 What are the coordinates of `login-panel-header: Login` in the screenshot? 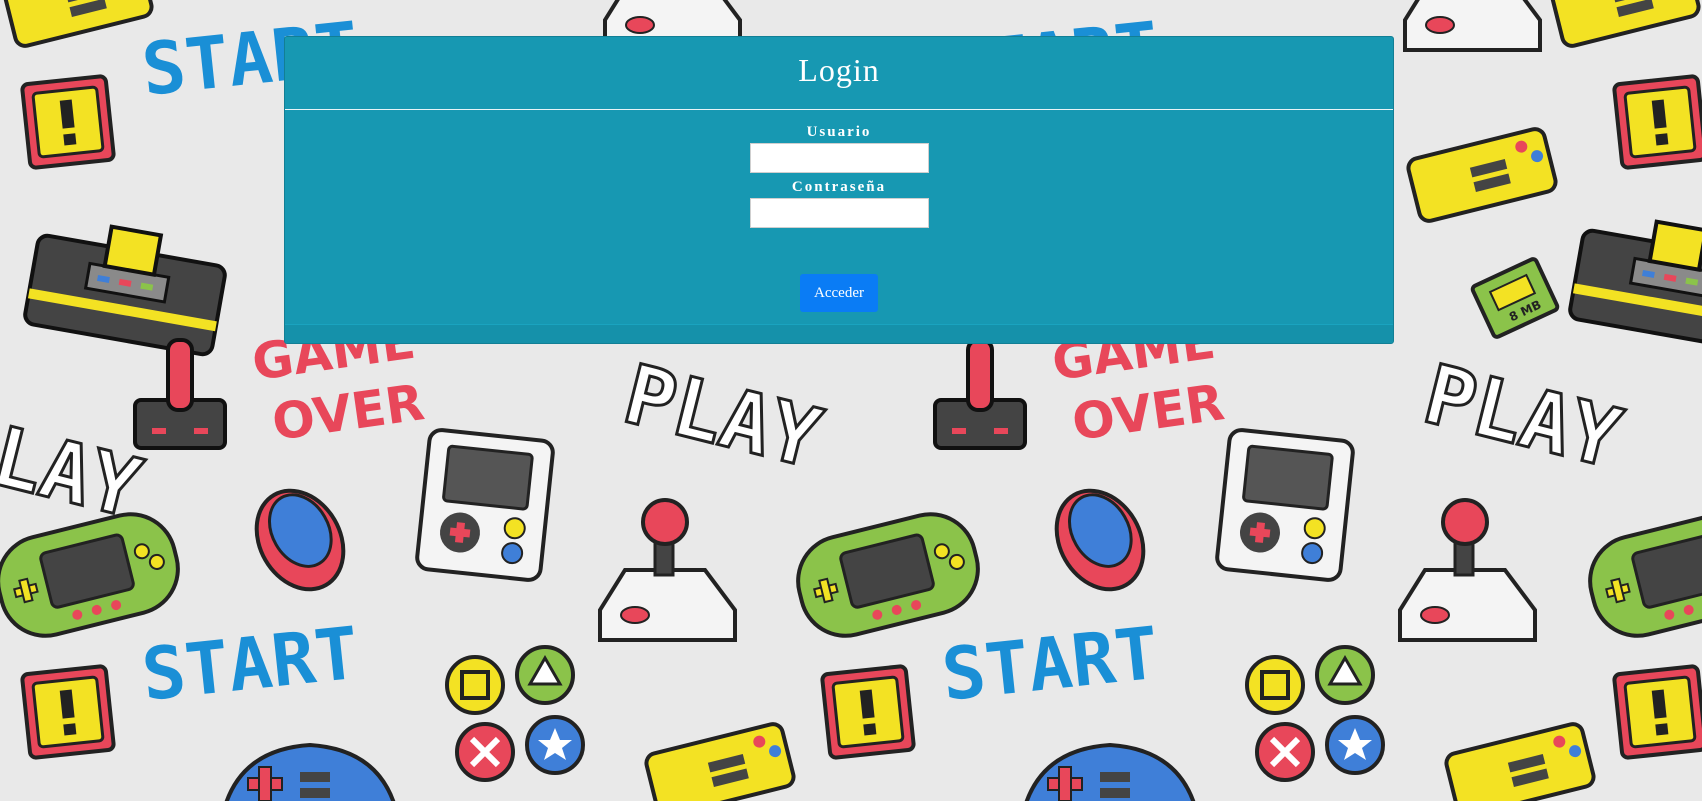 It's located at (839, 73).